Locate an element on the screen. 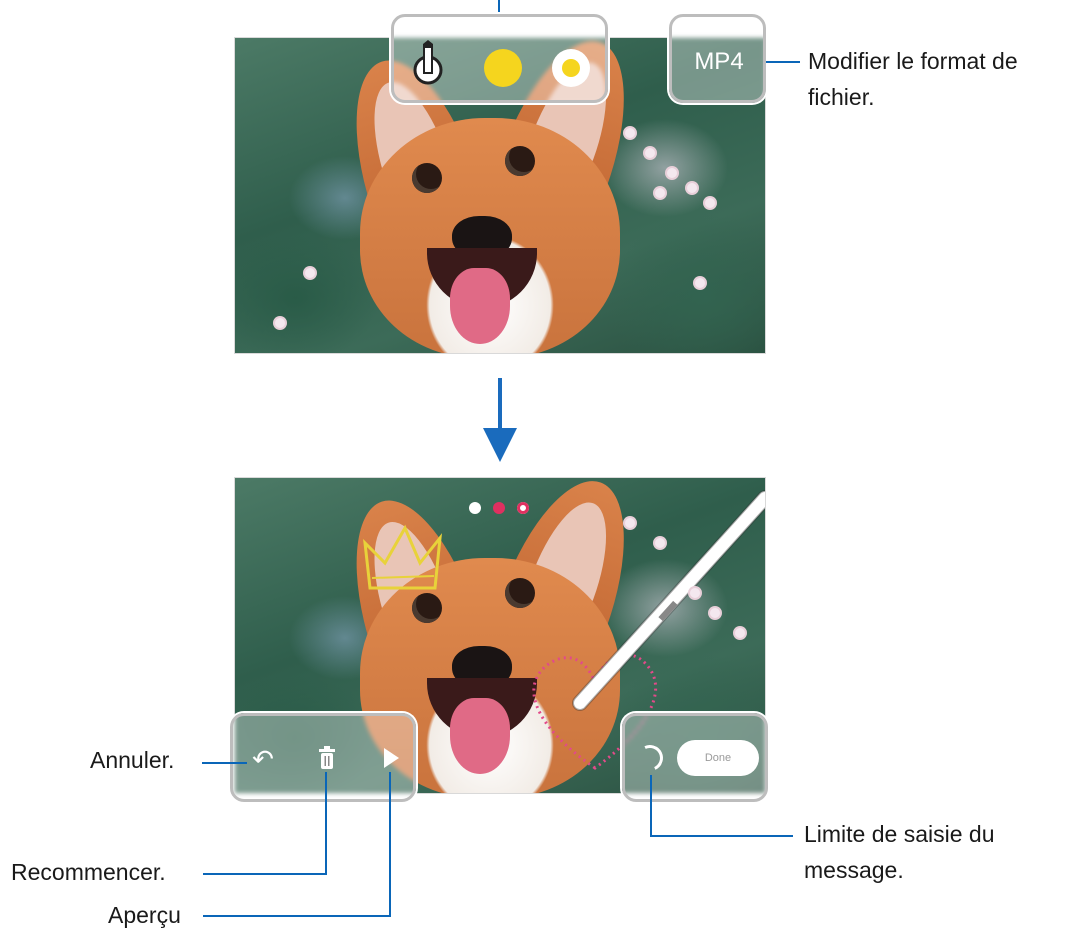 The height and width of the screenshot is (932, 1072). format-caption-line-2: fichier. is located at coordinates (841, 97).